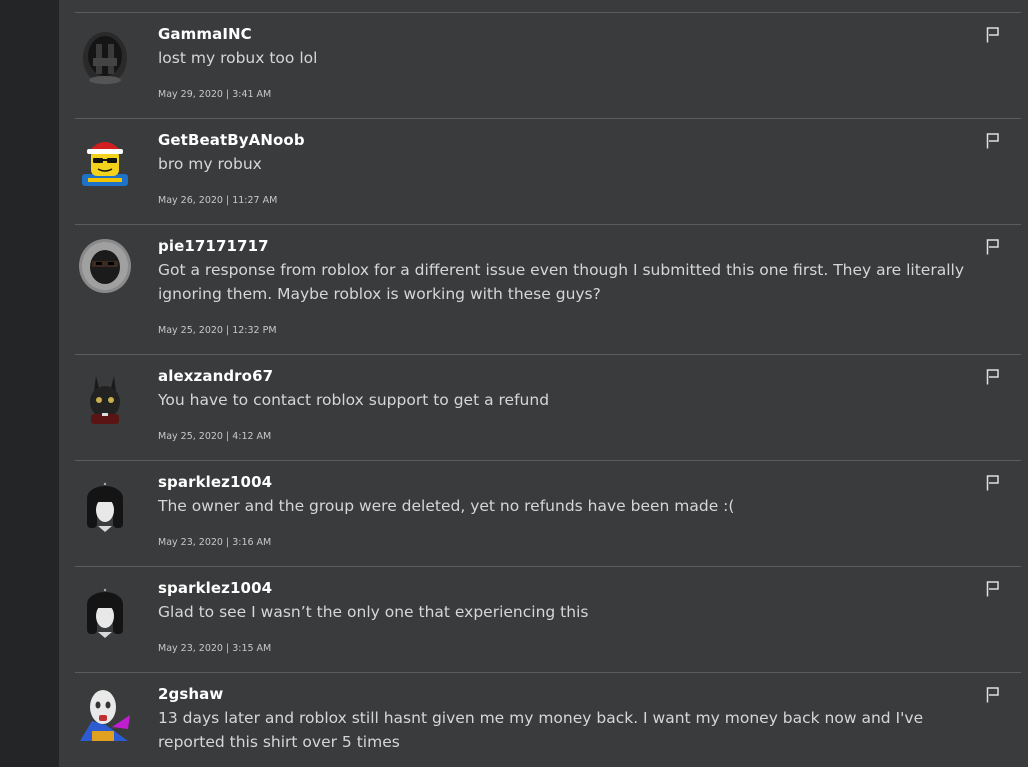 The width and height of the screenshot is (1028, 767). I want to click on avatar-bunny-ears-icon, so click(105, 399).